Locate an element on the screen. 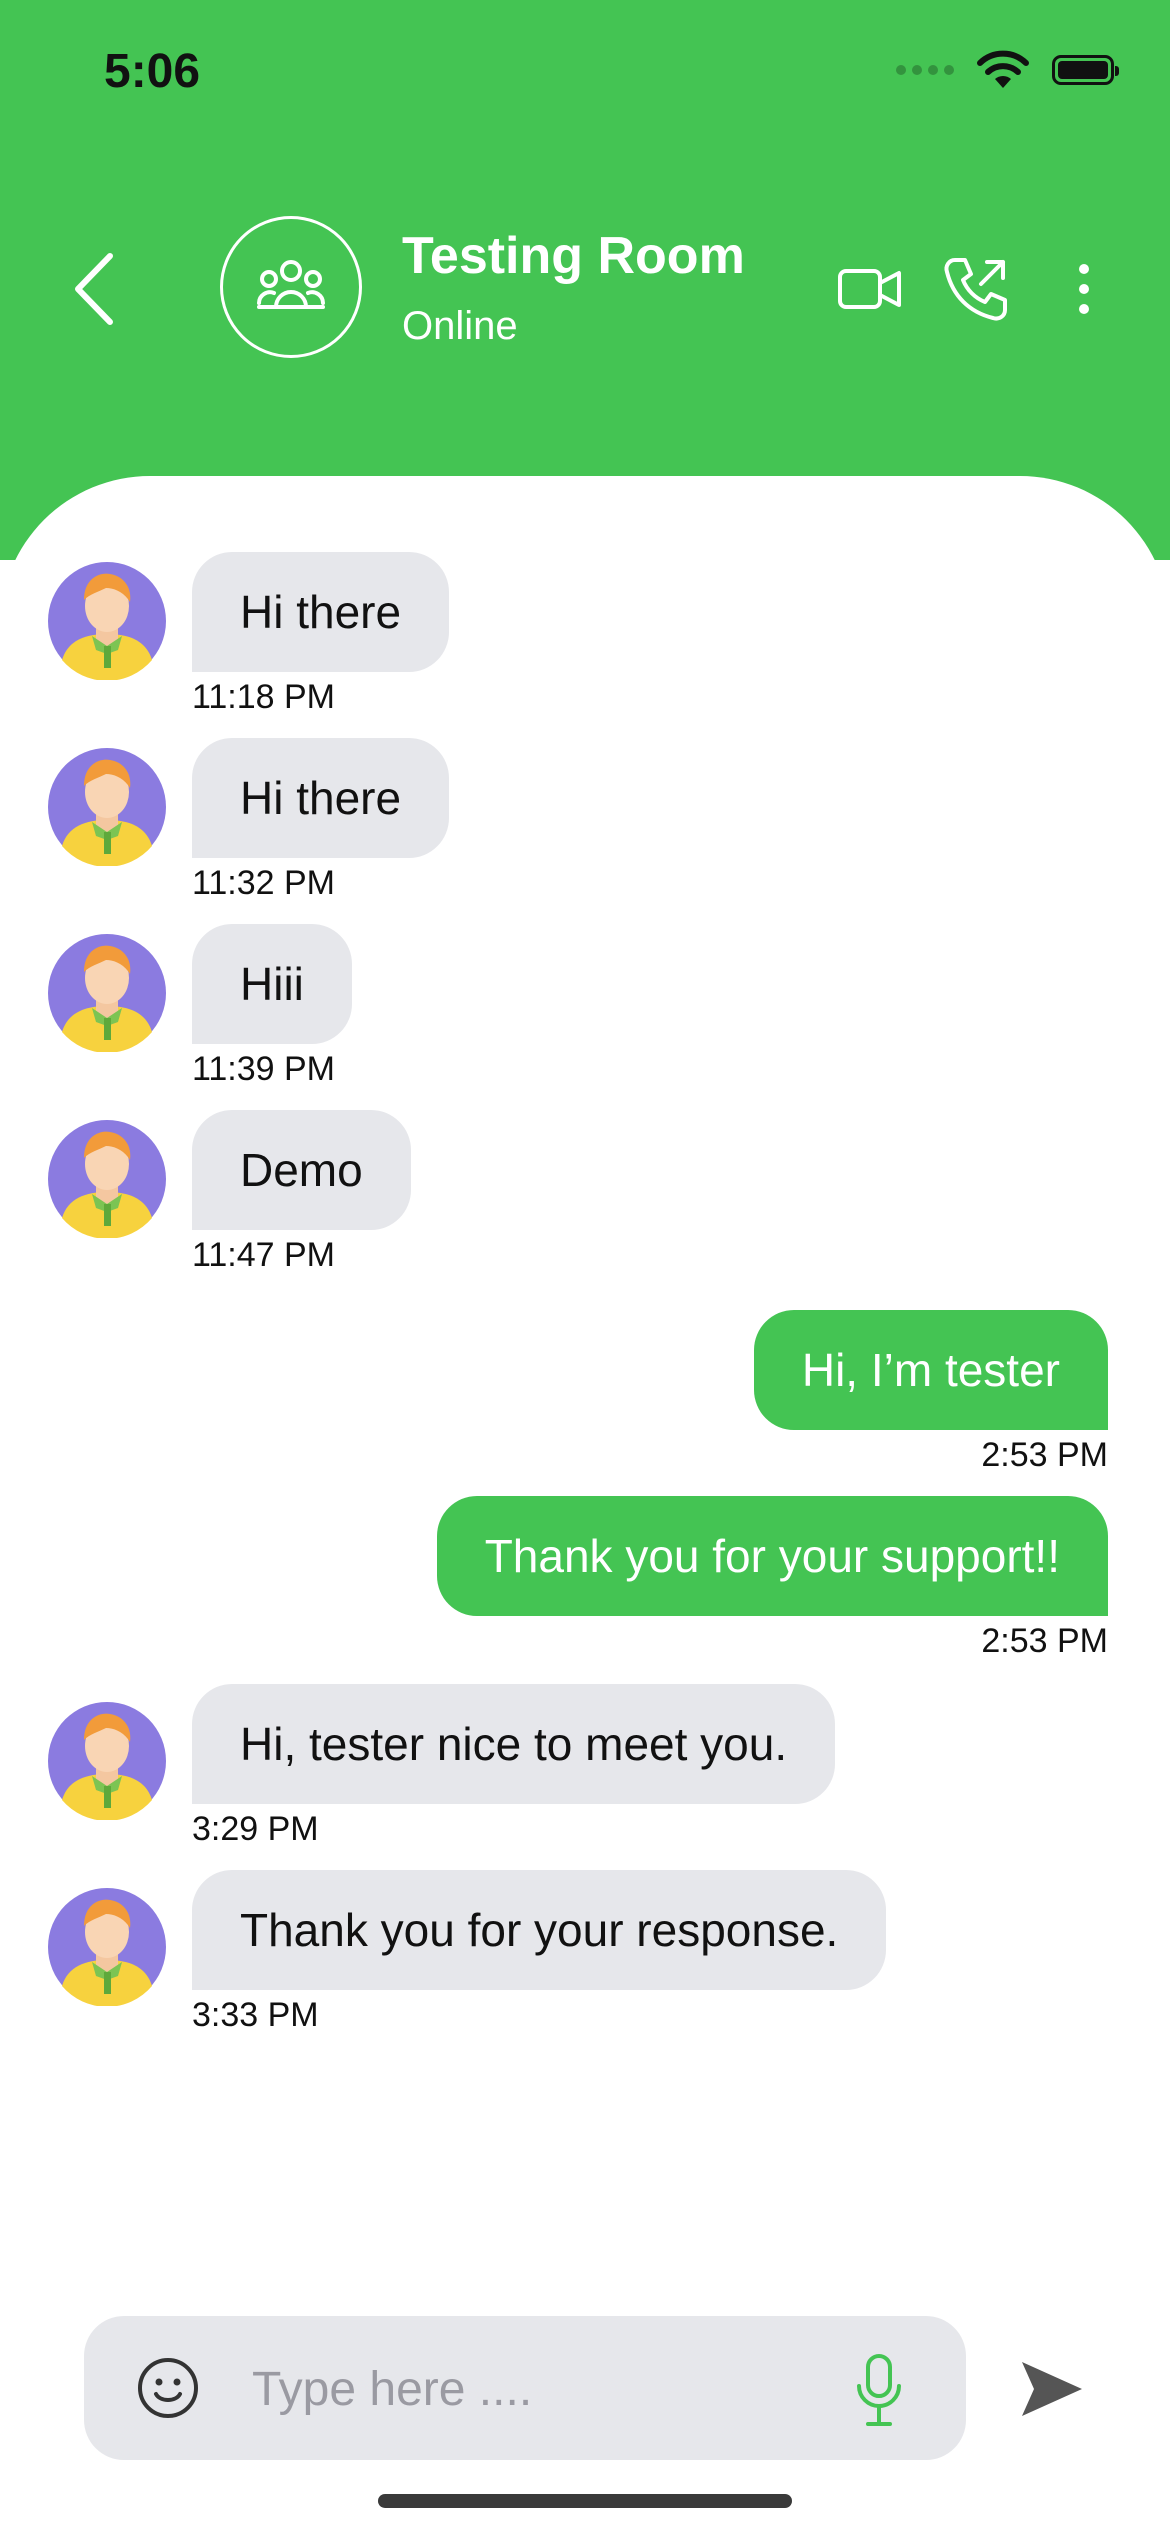 Image resolution: width=1170 pixels, height=2532 pixels. message-bubble: Hi, tester nice to meet you. is located at coordinates (514, 1744).